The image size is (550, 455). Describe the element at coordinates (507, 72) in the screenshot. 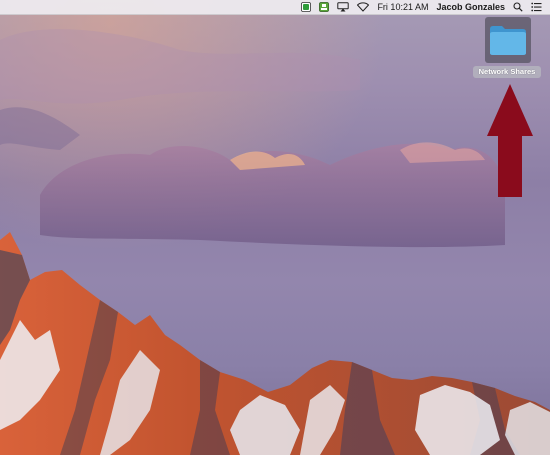

I see `folder-label: Network Shares` at that location.